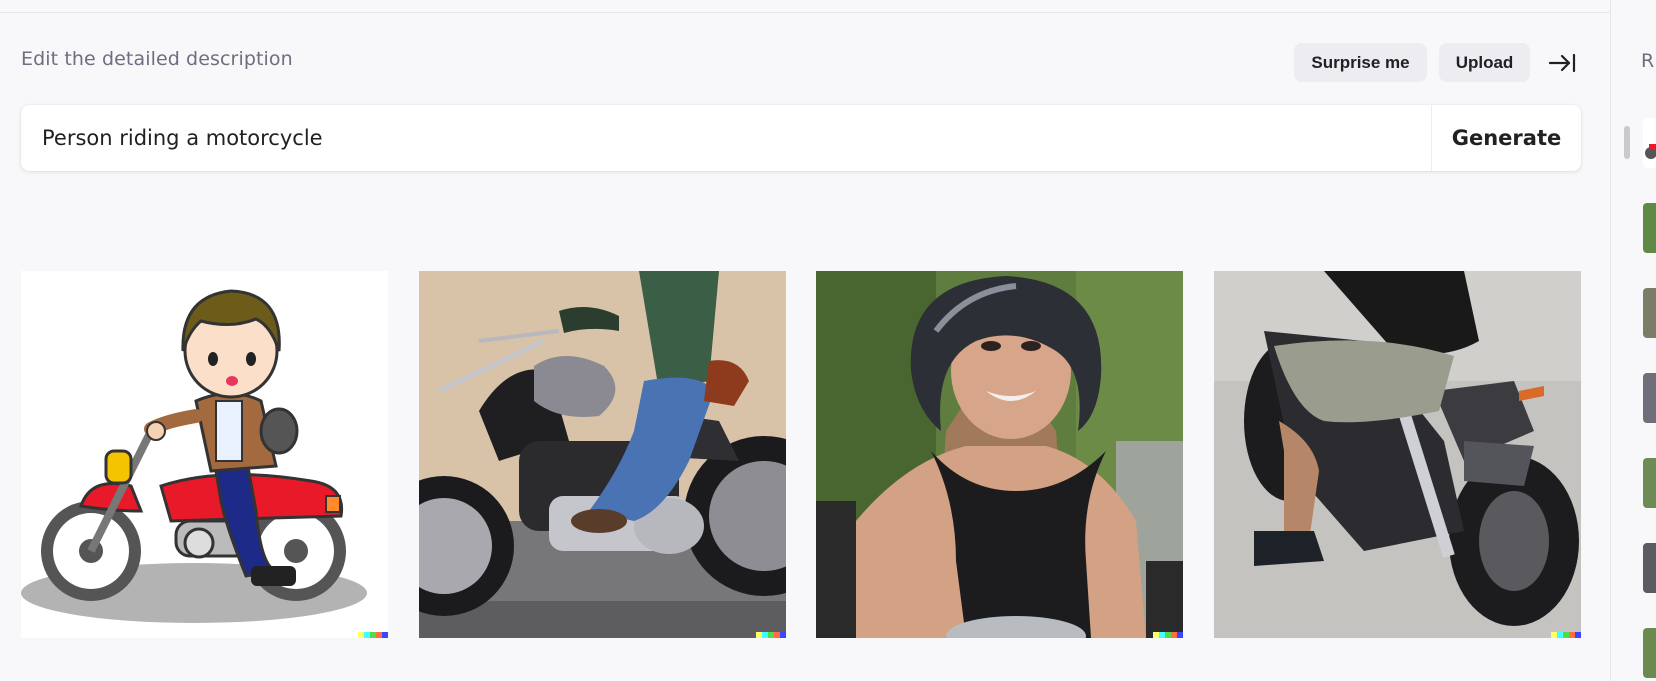 Image resolution: width=1656 pixels, height=681 pixels. I want to click on prompt-input, so click(726, 138).